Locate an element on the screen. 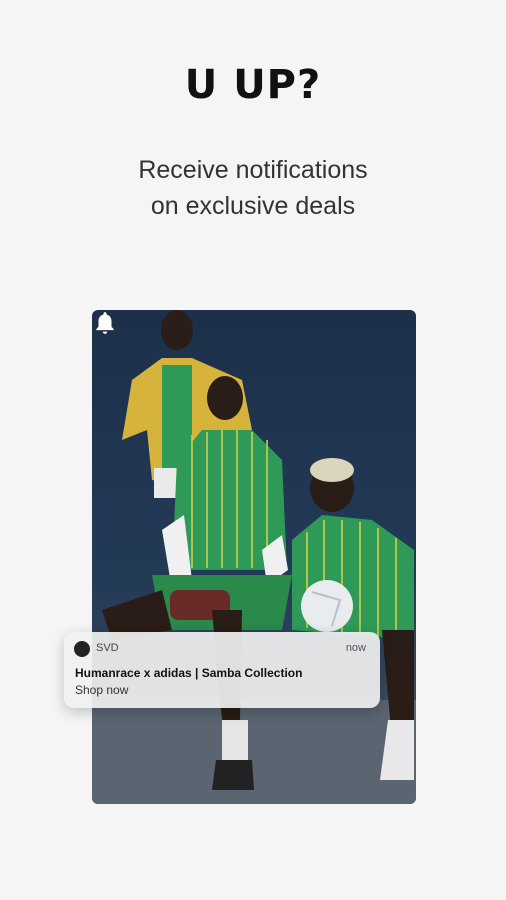  notification-app-name: SVD is located at coordinates (107, 648).